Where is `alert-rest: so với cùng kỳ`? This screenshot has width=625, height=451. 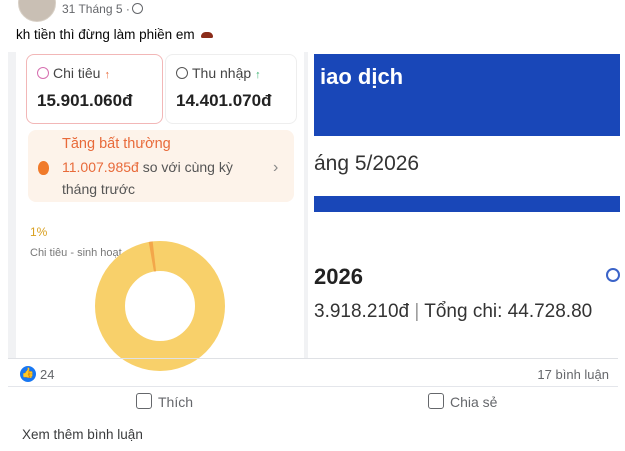
alert-rest: so với cùng kỳ is located at coordinates (187, 167).